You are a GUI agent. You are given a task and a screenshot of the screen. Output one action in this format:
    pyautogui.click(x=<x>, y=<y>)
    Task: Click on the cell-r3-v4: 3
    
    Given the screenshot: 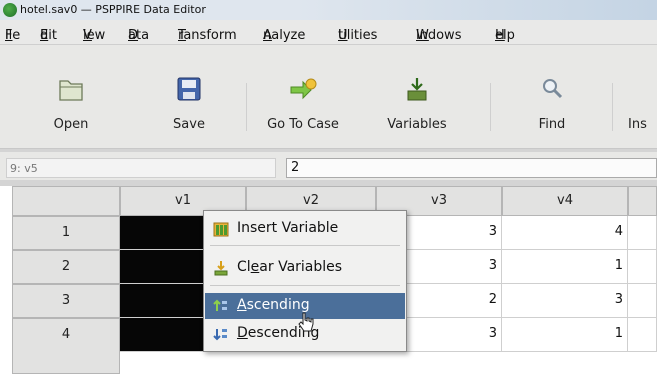 What is the action you would take?
    pyautogui.click(x=565, y=301)
    